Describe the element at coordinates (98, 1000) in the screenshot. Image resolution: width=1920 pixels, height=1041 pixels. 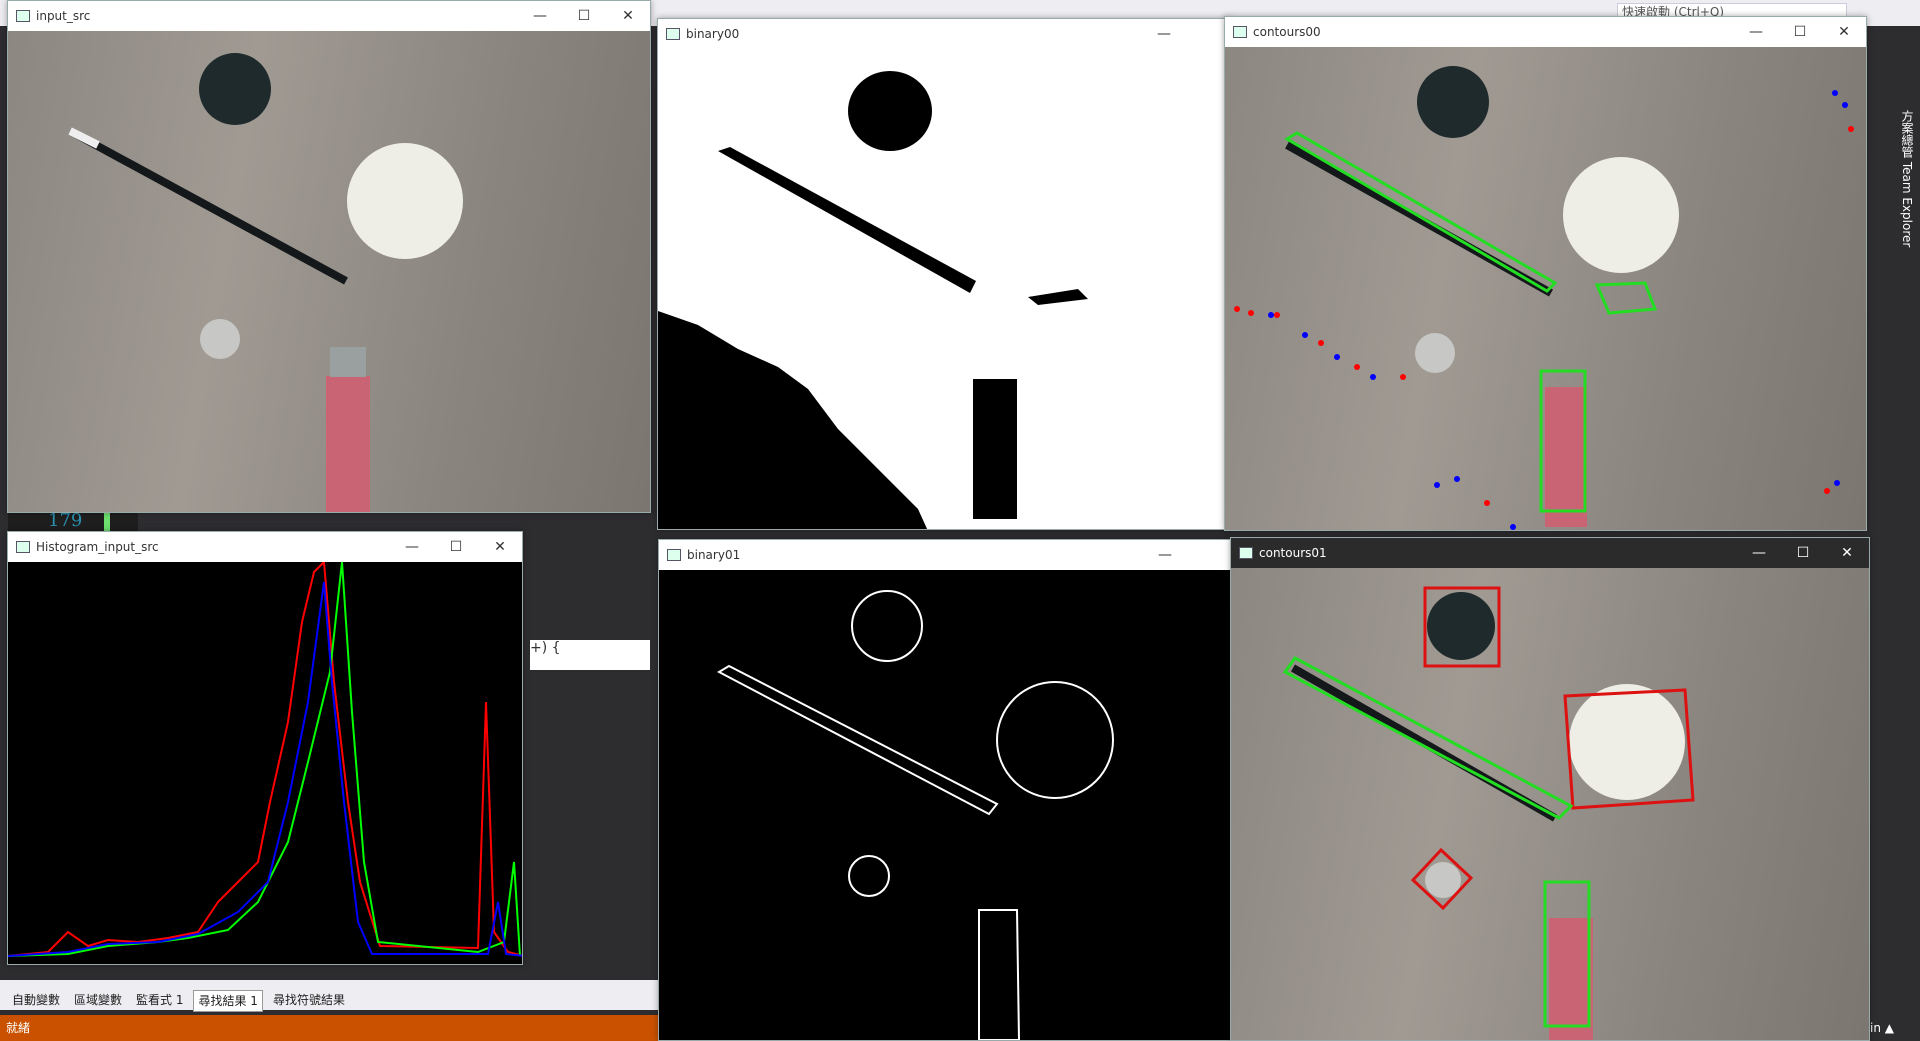
I see `tab-locals: 區域變數` at that location.